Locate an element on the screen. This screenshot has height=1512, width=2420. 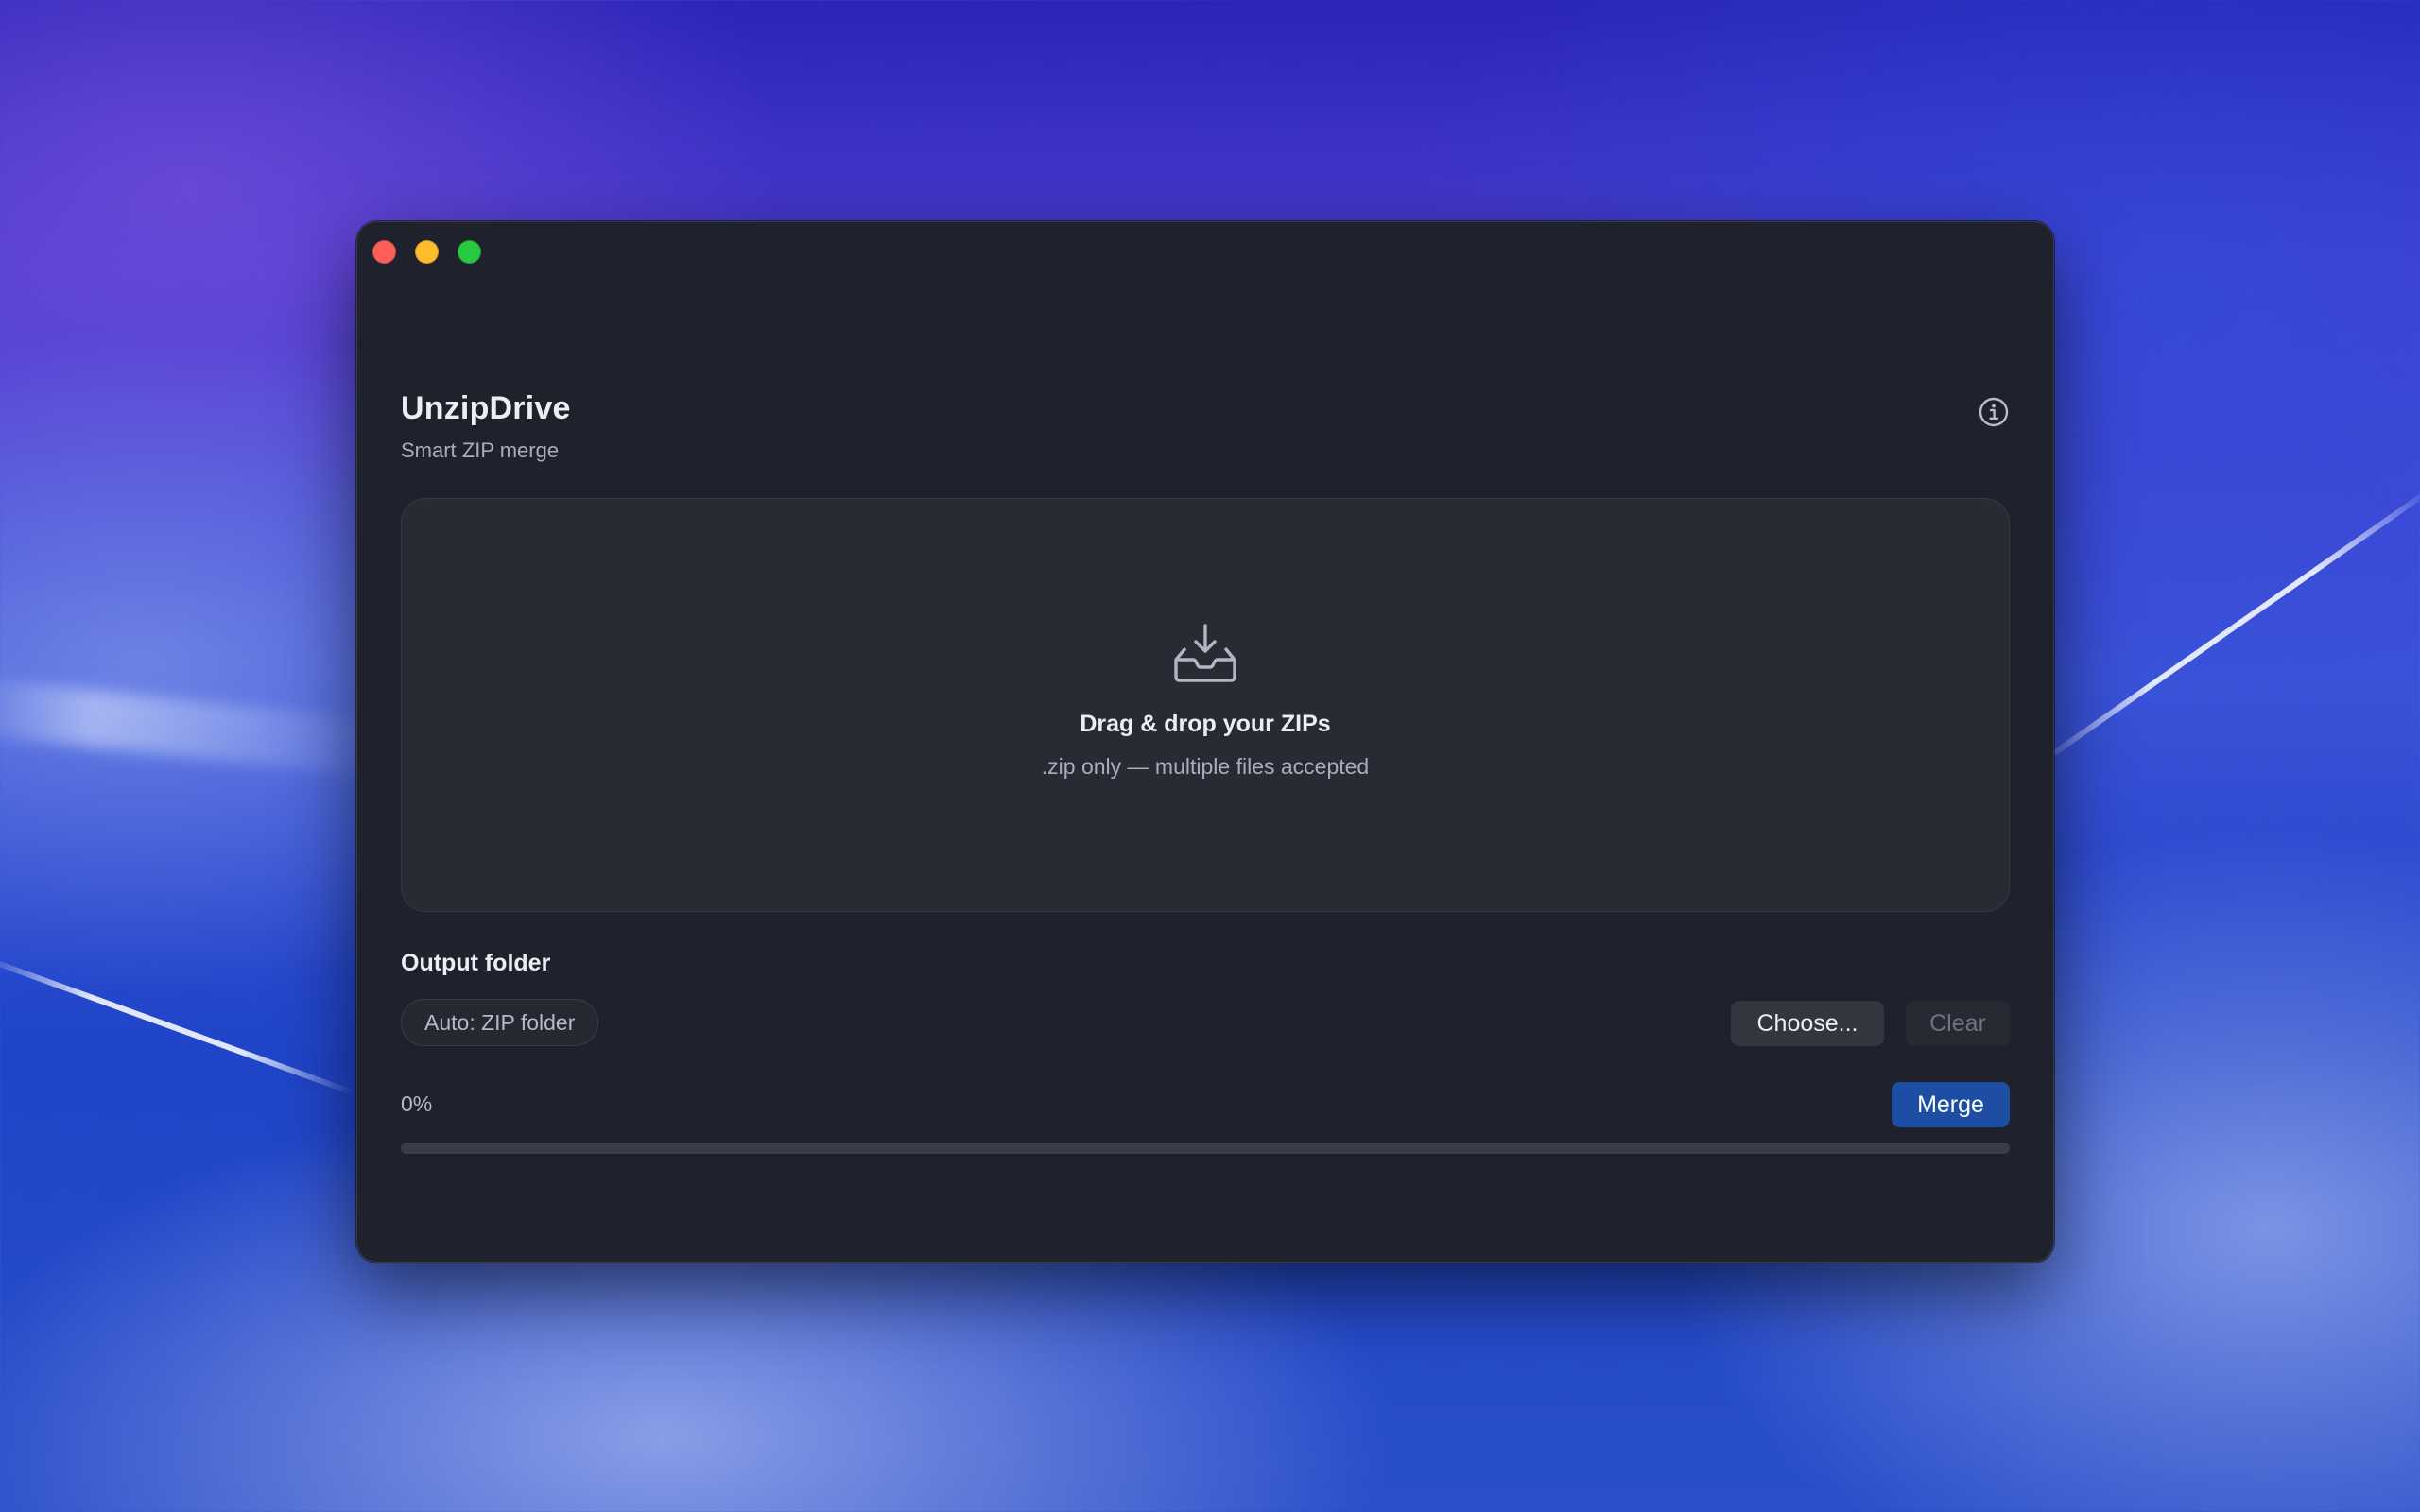
output-folder-value: Auto: ZIP folder is located at coordinates (500, 1022).